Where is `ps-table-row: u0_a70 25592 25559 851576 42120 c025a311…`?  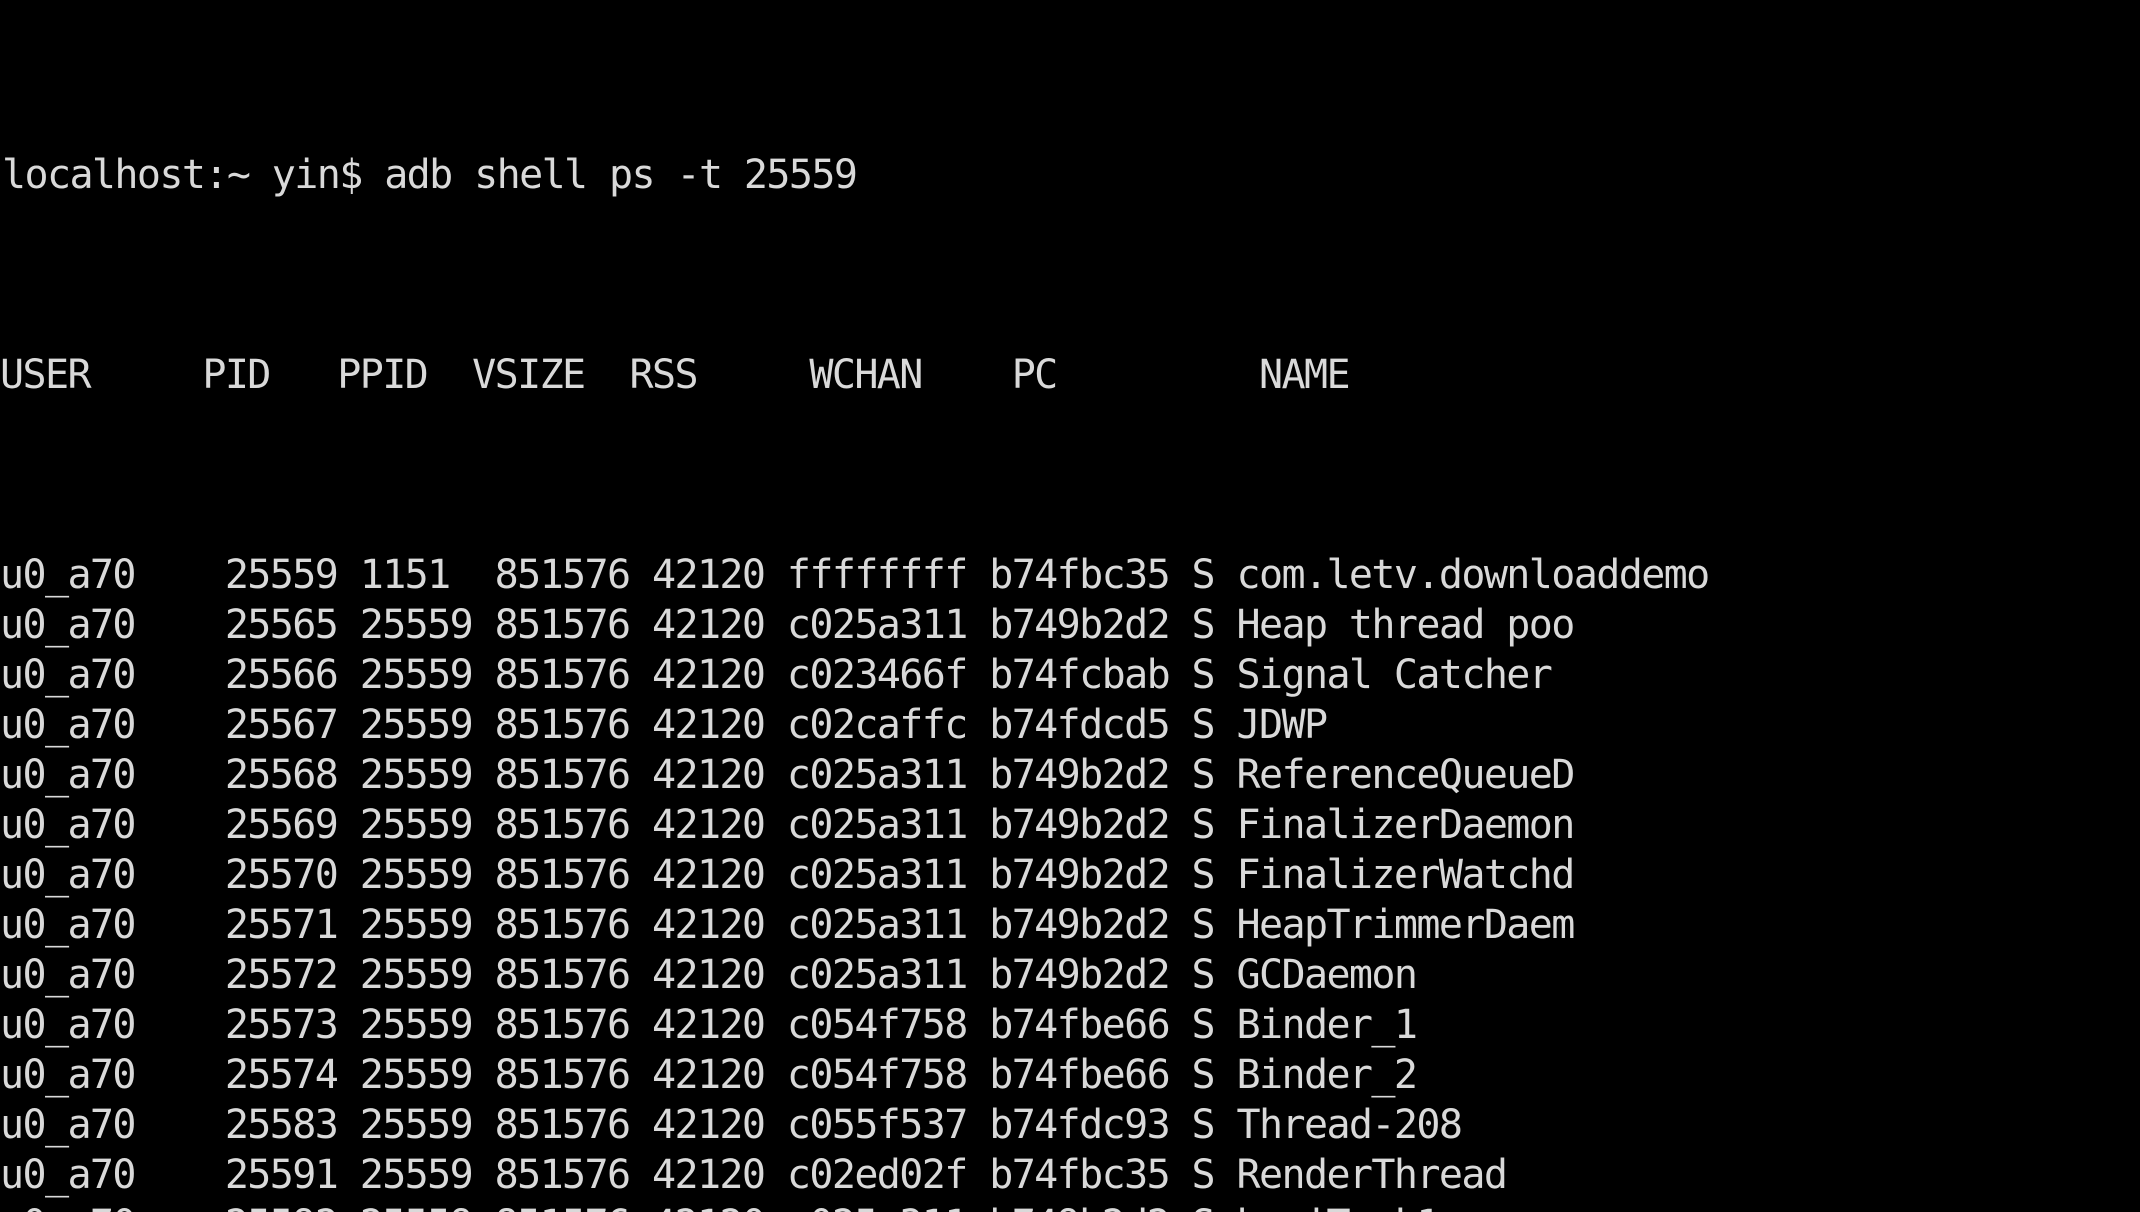
ps-table-row: u0_a70 25592 25559 851576 42120 c025a311… is located at coordinates (1070, 1206).